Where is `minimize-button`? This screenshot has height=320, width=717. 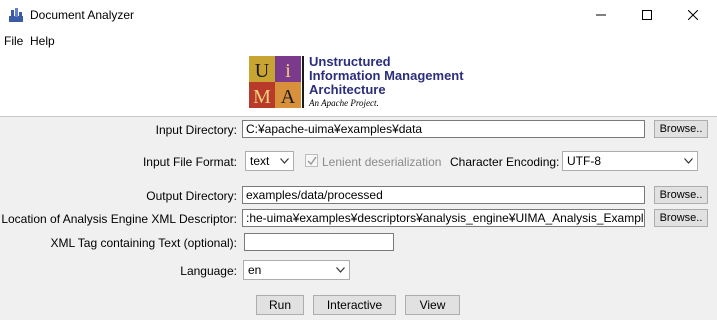 minimize-button is located at coordinates (601, 15).